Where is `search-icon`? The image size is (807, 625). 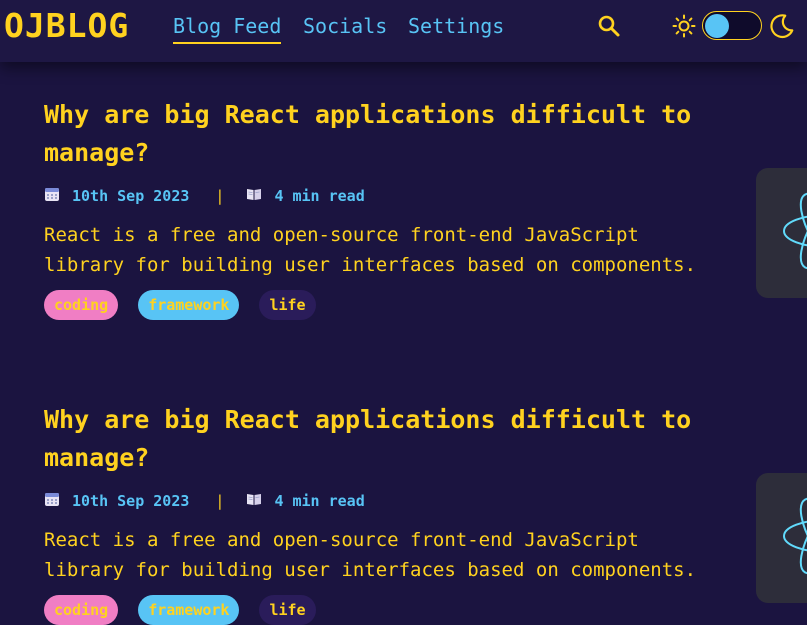
search-icon is located at coordinates (609, 28).